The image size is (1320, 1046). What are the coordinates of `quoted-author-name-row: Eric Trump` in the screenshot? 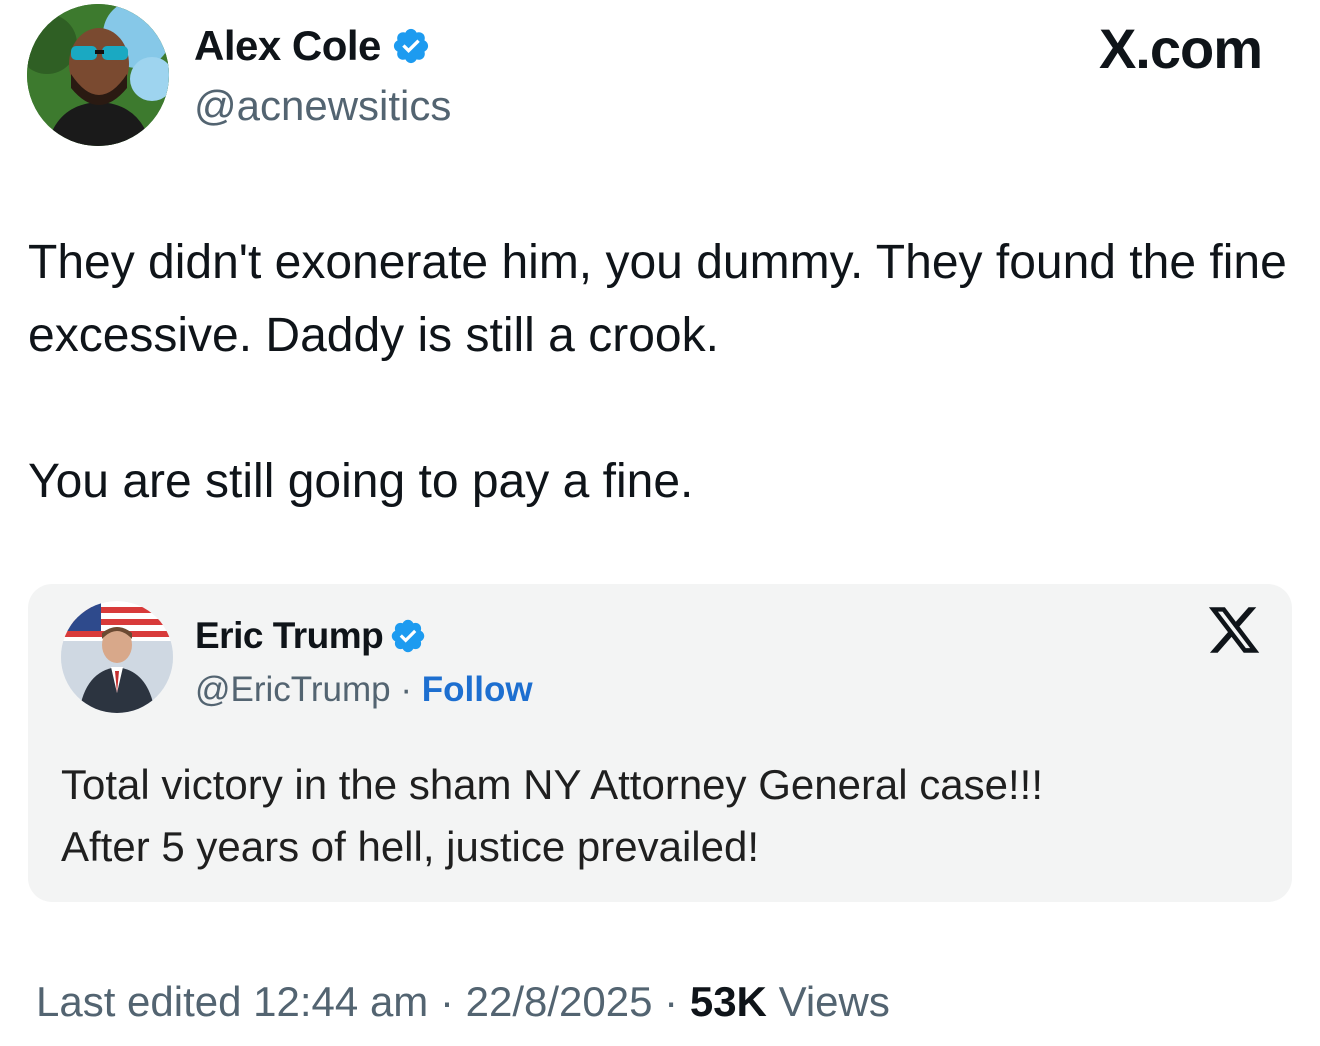 It's located at (311, 636).